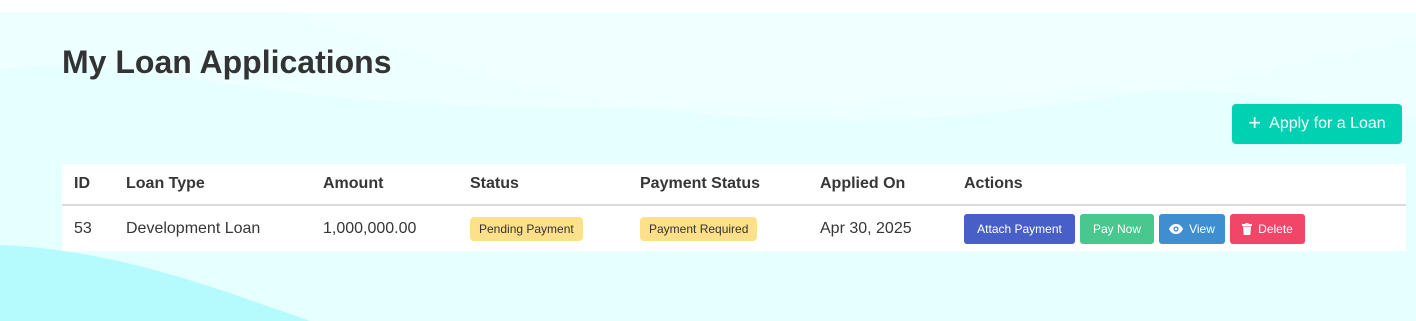  I want to click on plus-icon: +, so click(1255, 122).